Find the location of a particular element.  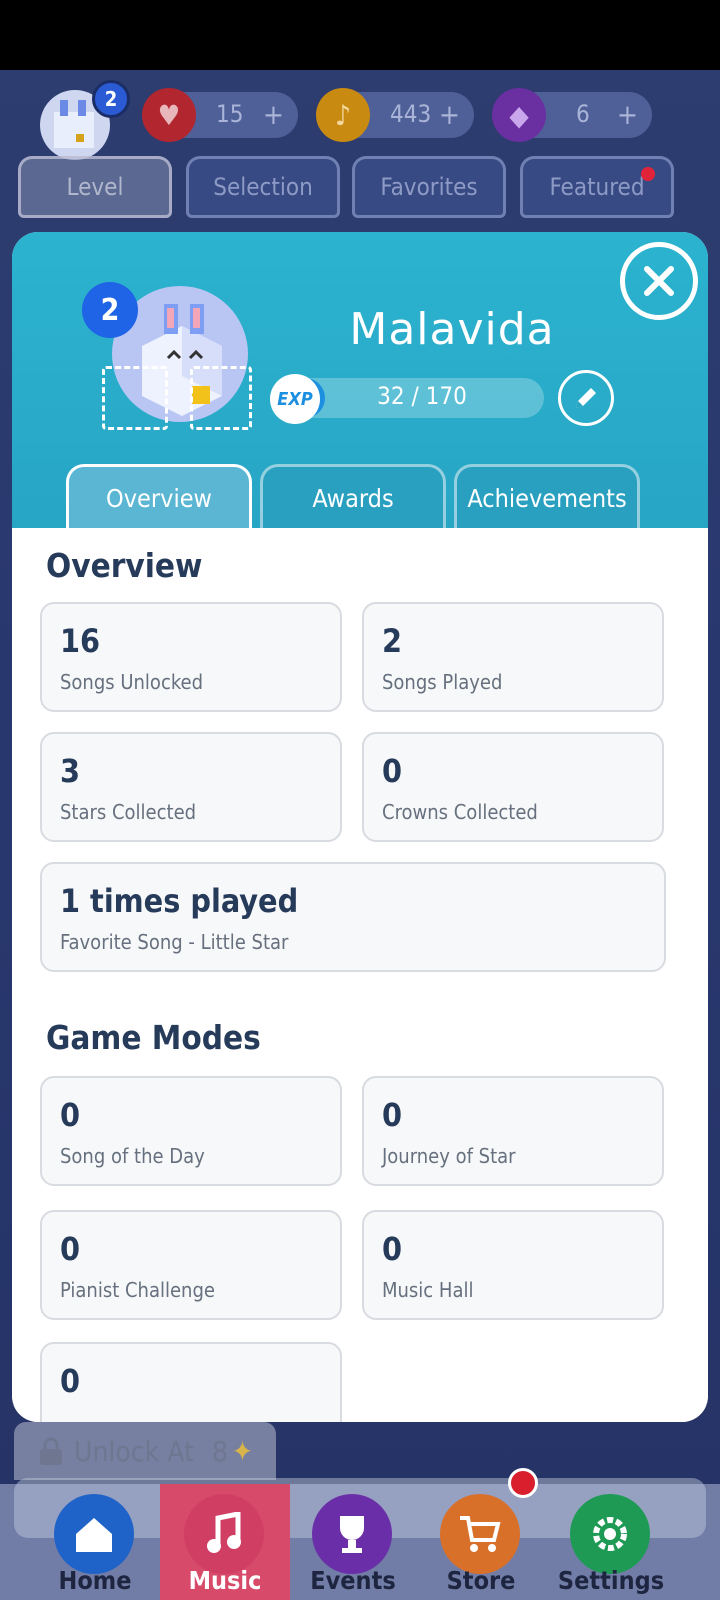

level-badge: 2 is located at coordinates (111, 99).